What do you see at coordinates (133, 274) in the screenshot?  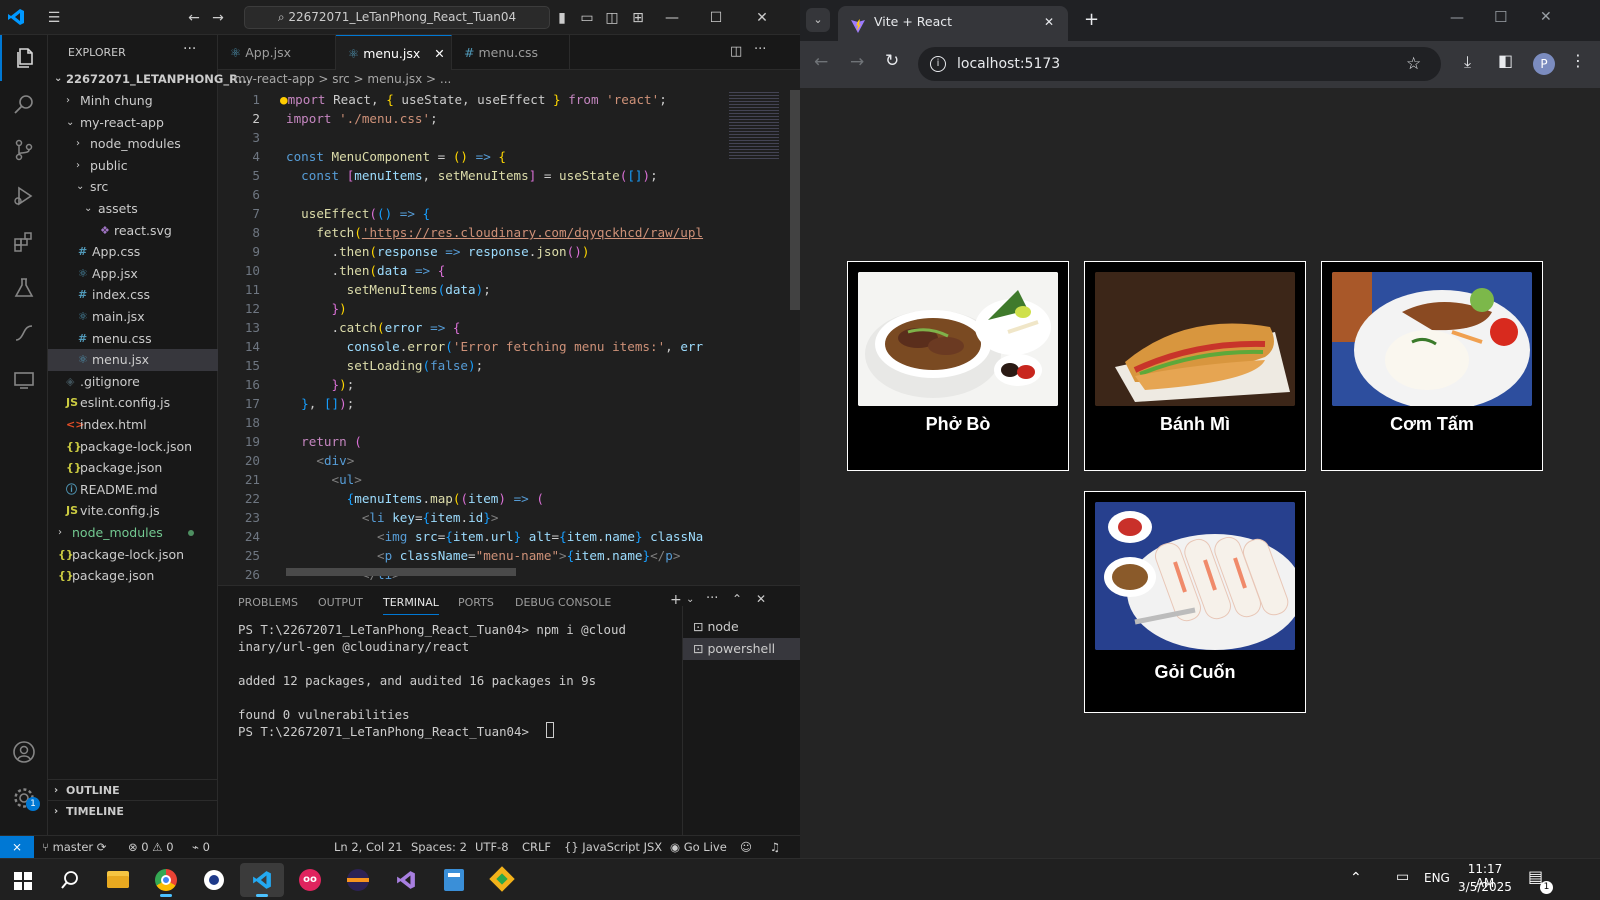 I see `tree-item: ⚛ App.jsx` at bounding box center [133, 274].